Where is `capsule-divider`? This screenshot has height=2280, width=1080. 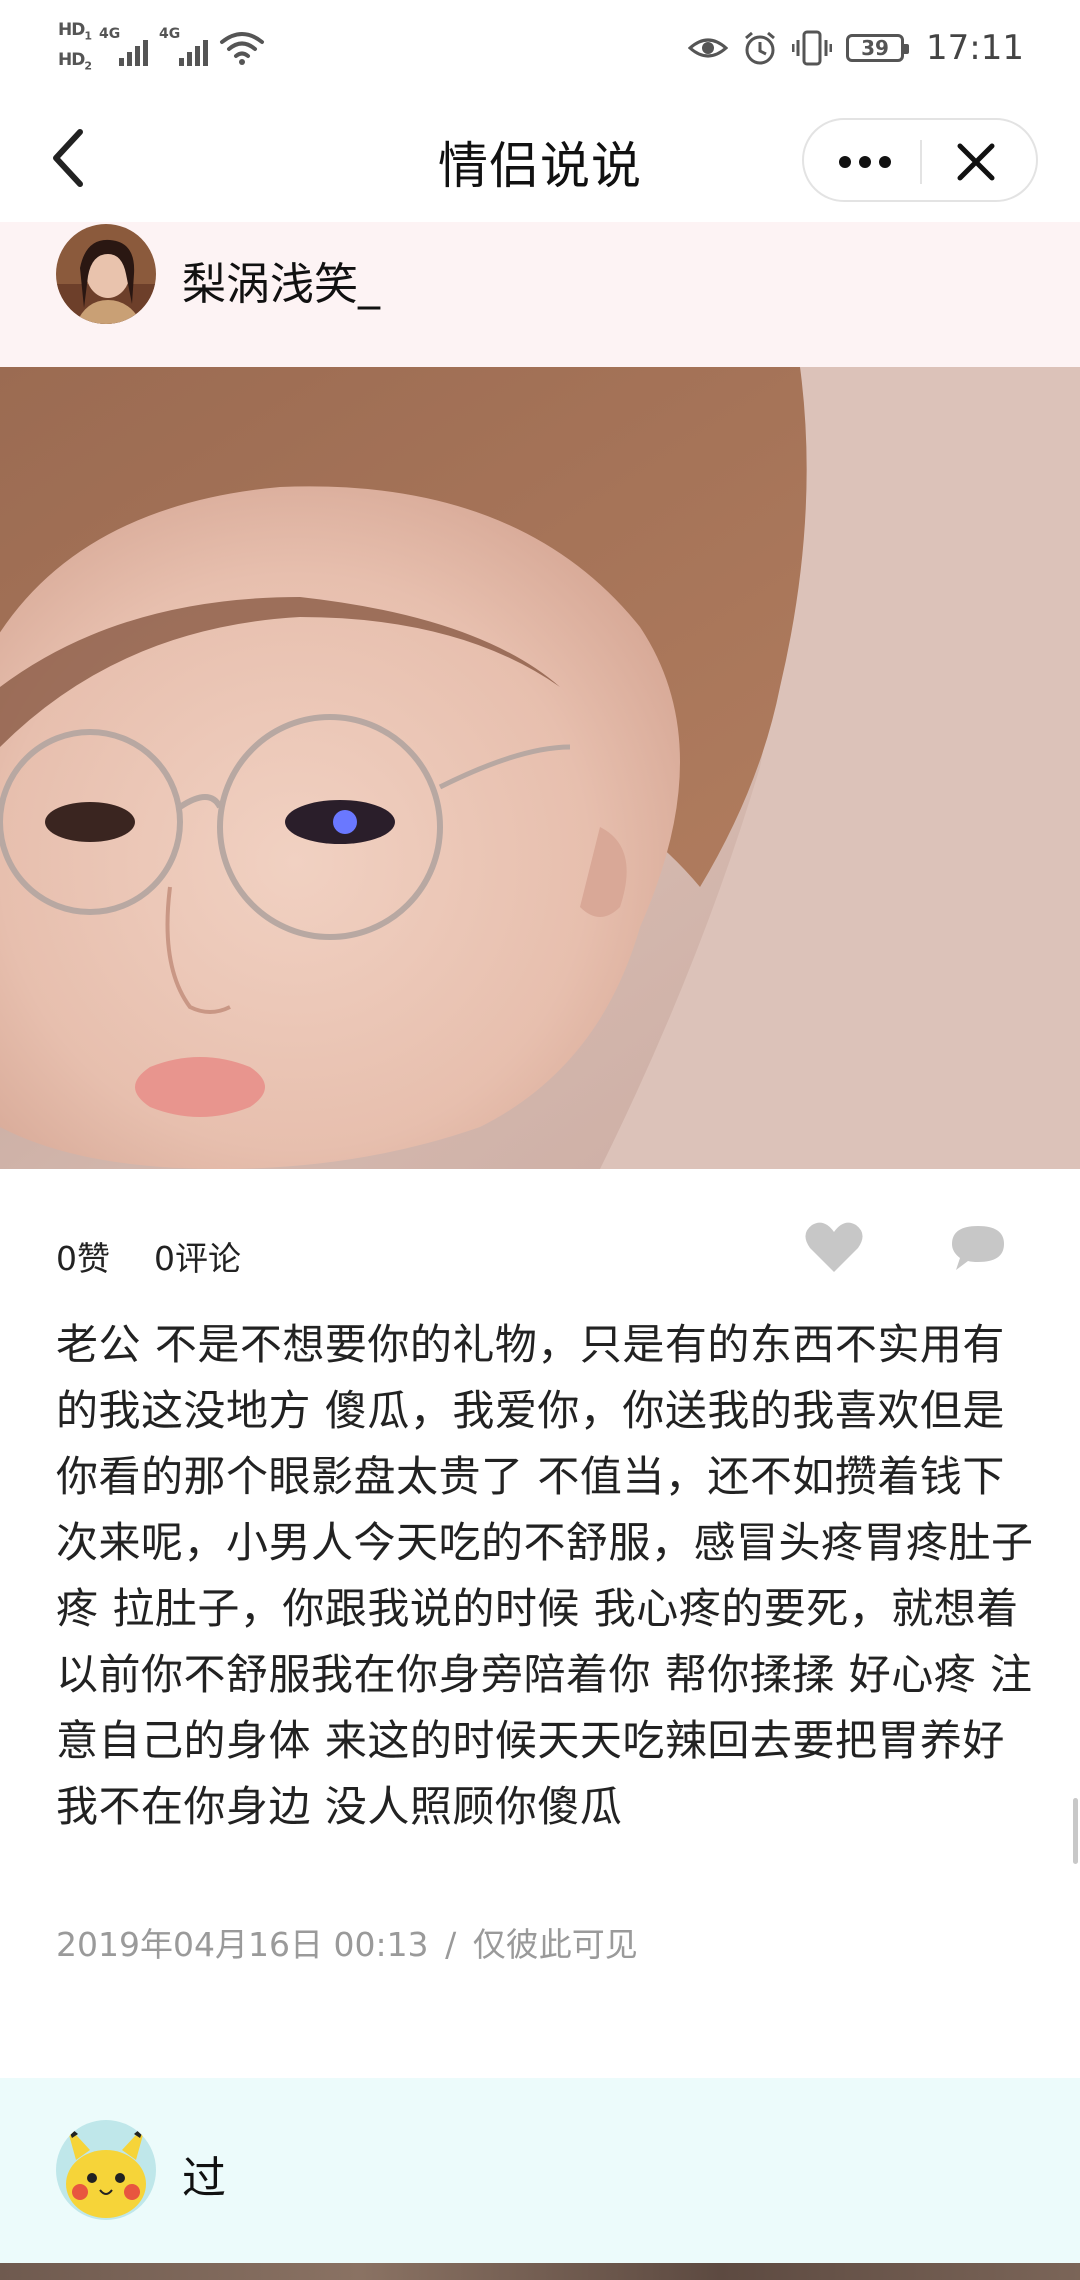 capsule-divider is located at coordinates (921, 162).